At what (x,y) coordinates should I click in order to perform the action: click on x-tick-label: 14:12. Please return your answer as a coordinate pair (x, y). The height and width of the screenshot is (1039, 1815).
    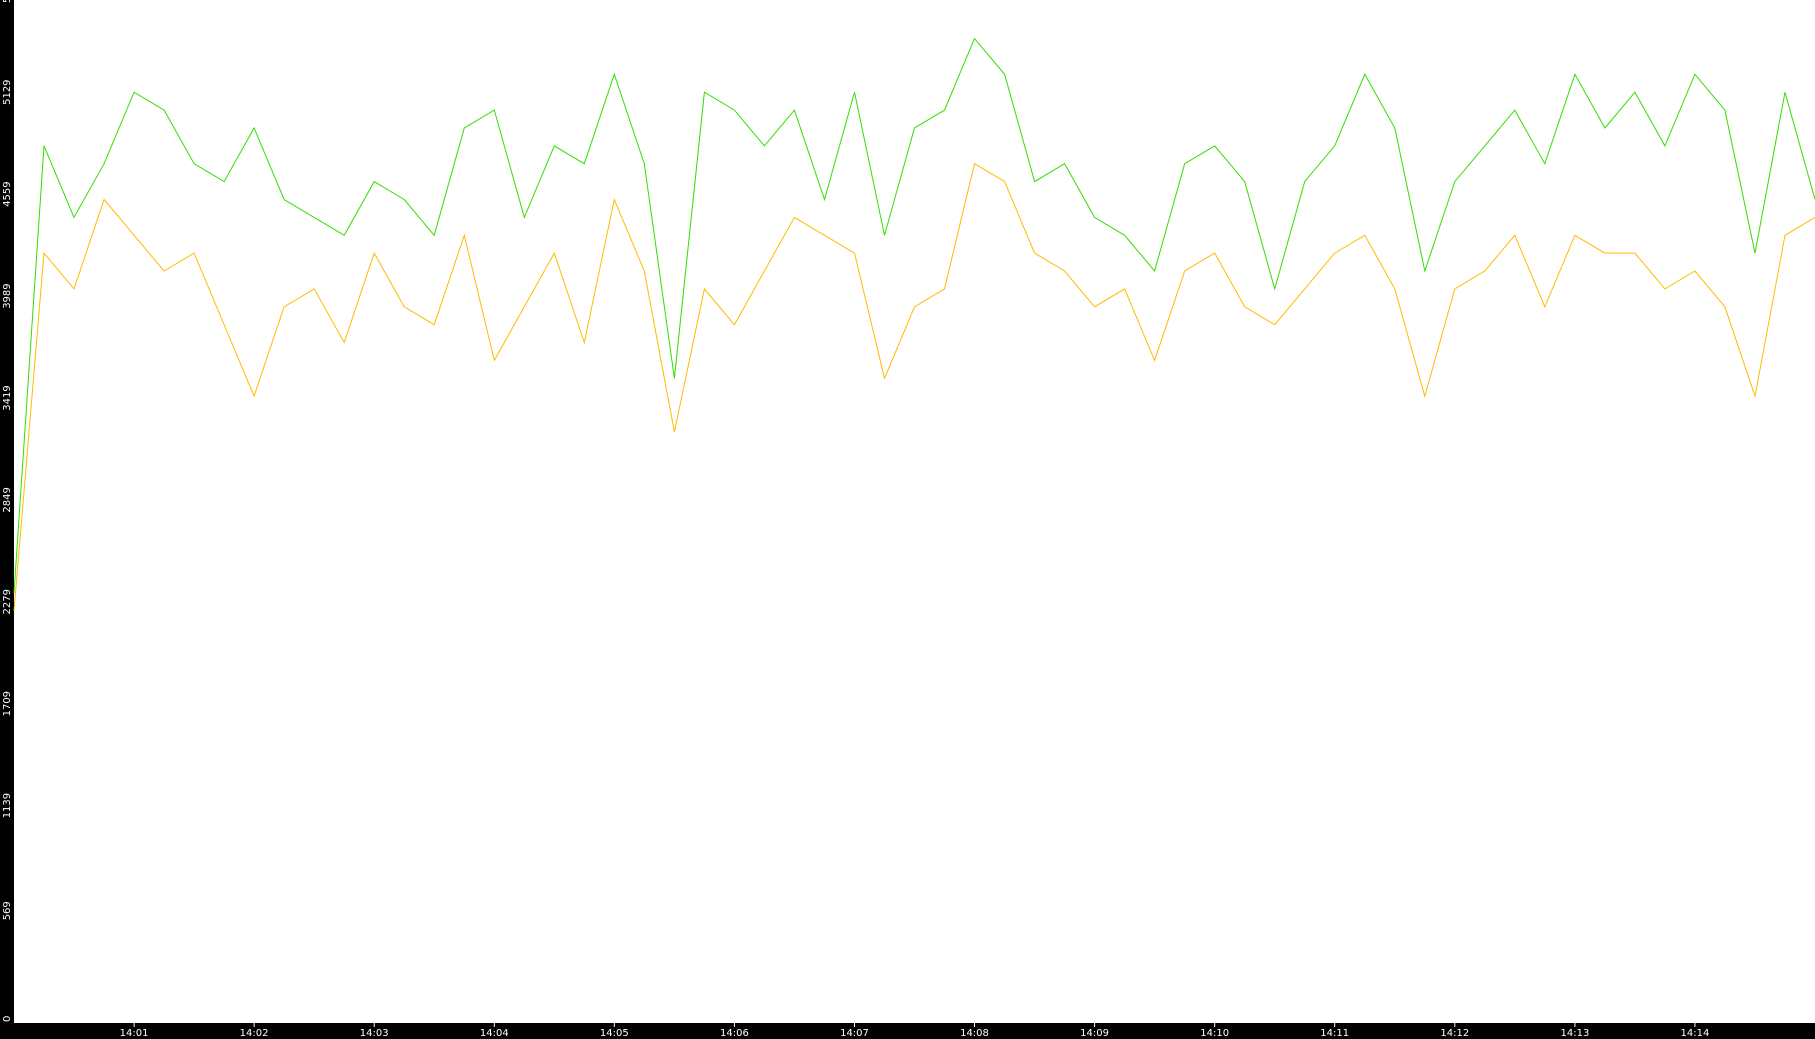
    Looking at the image, I should click on (1454, 1033).